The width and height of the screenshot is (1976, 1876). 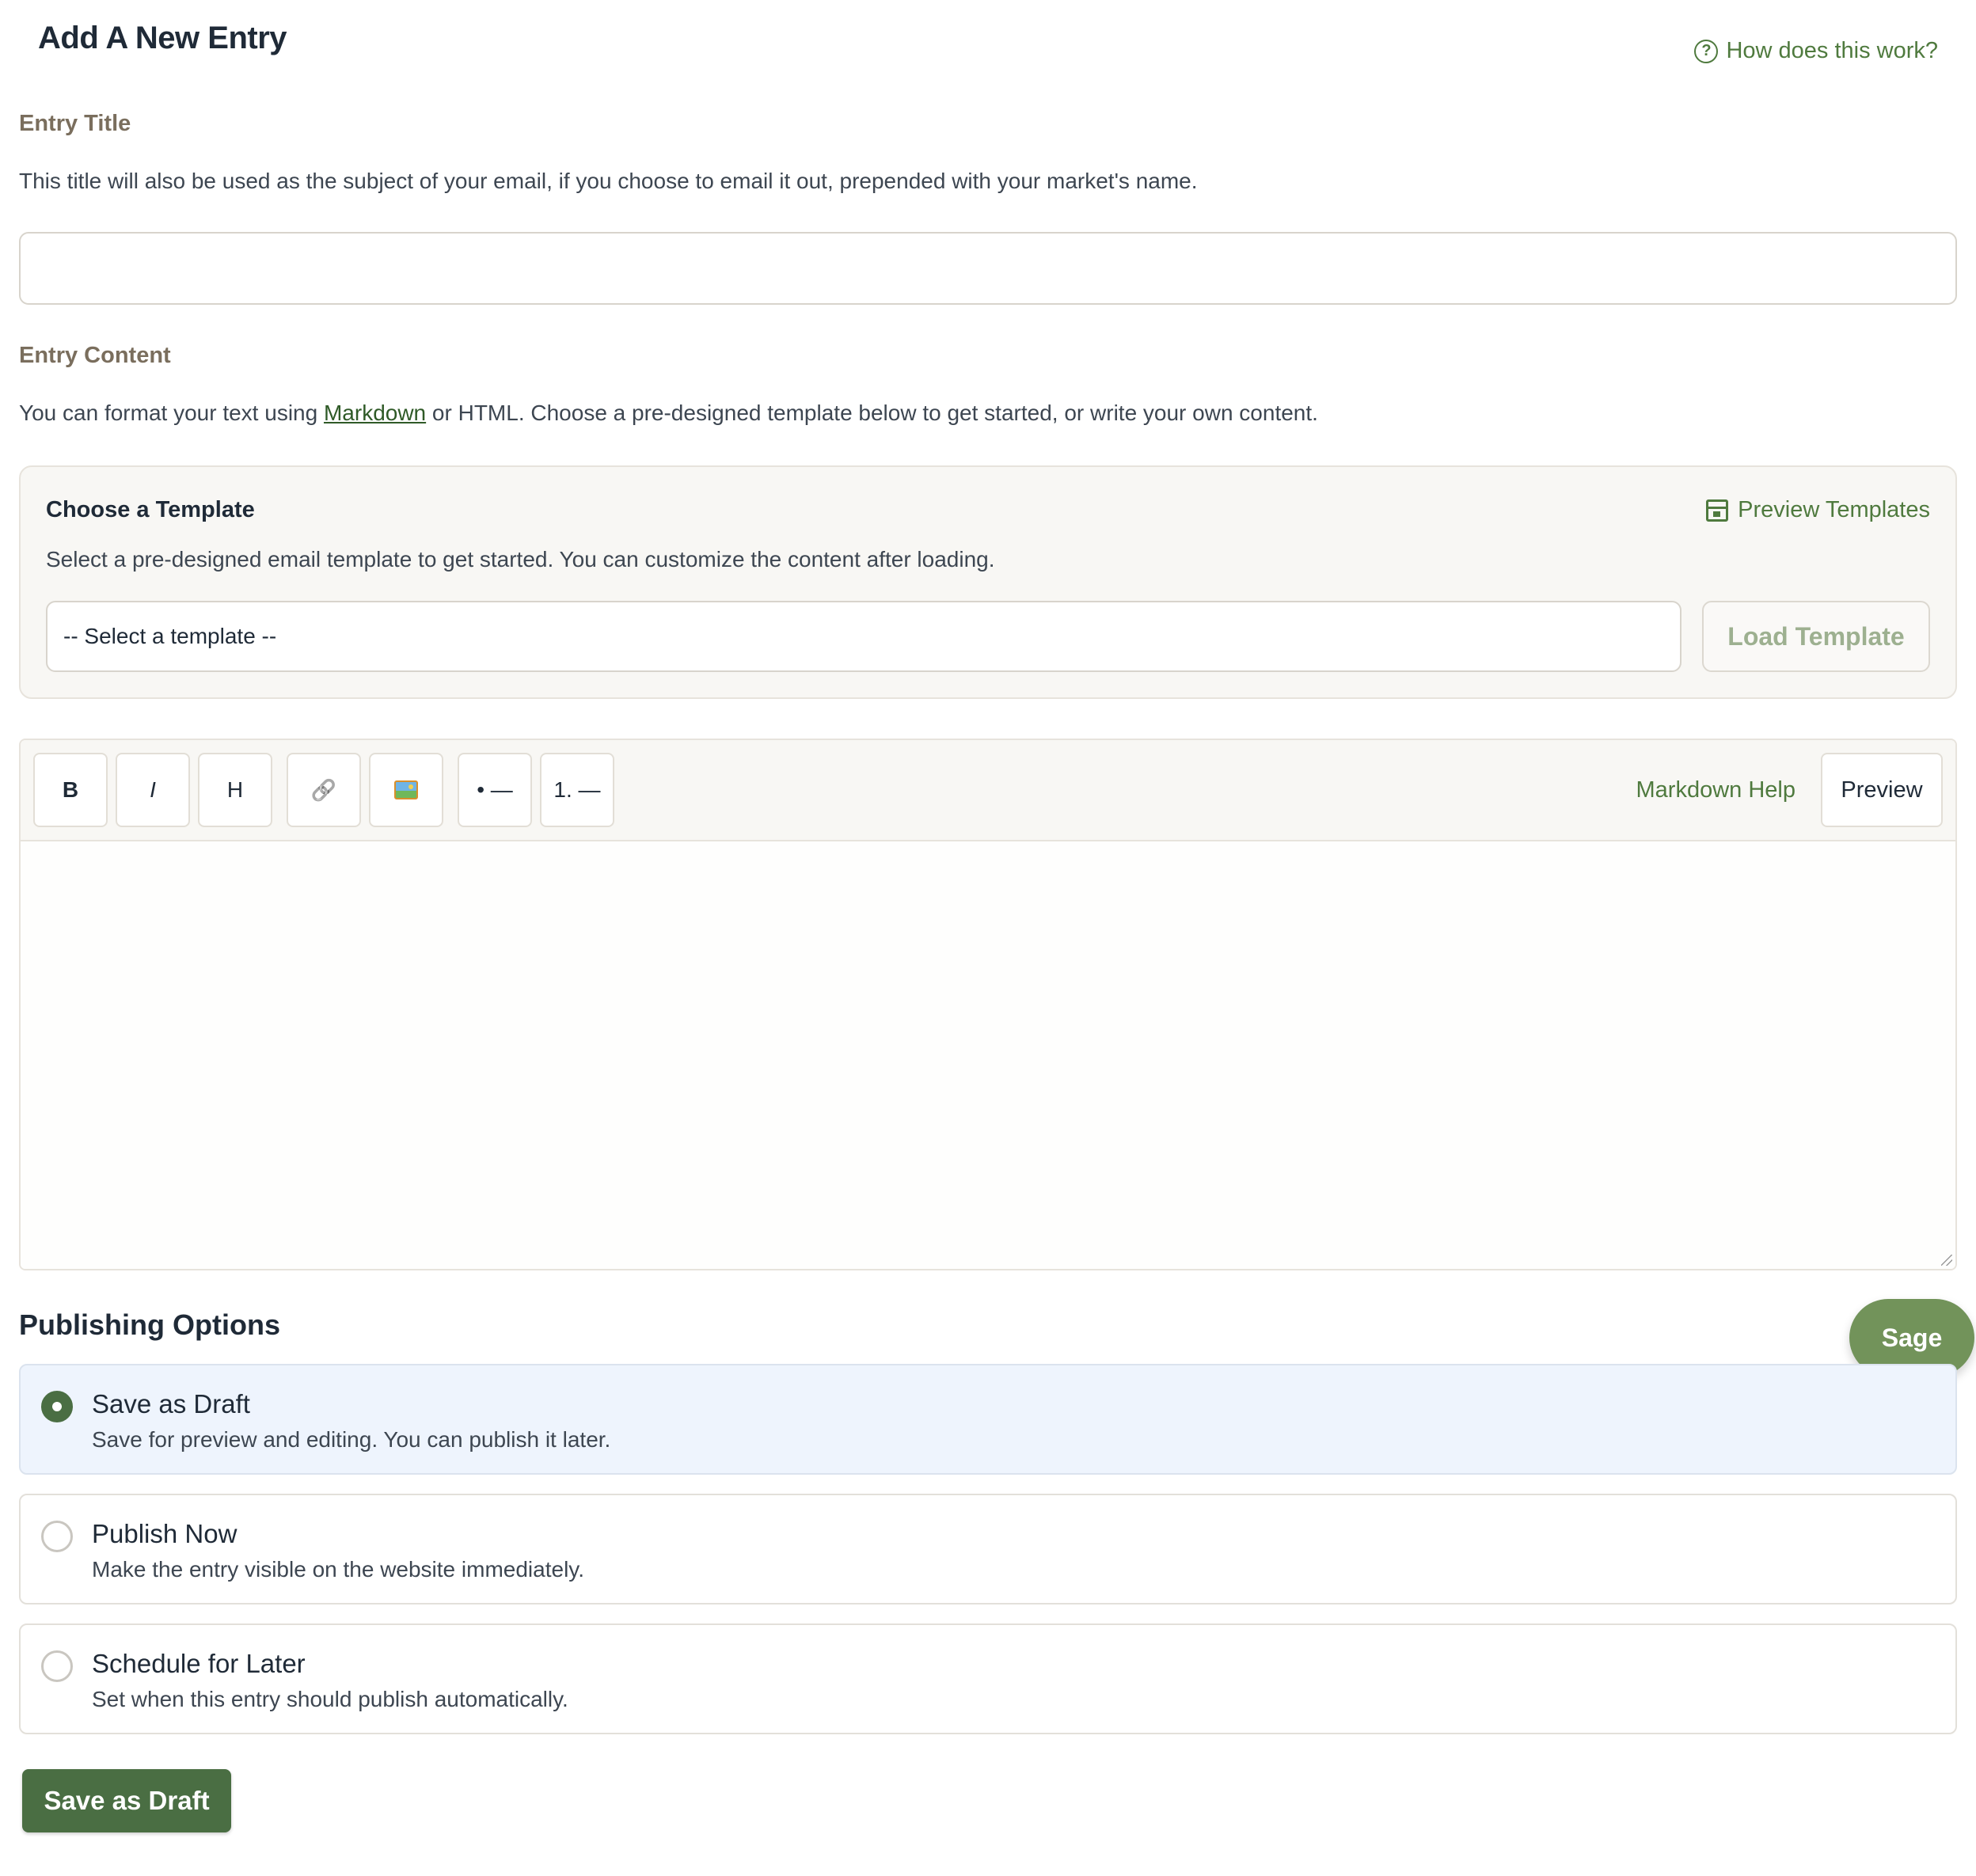 I want to click on load-template-button: Load Template, so click(x=1816, y=636).